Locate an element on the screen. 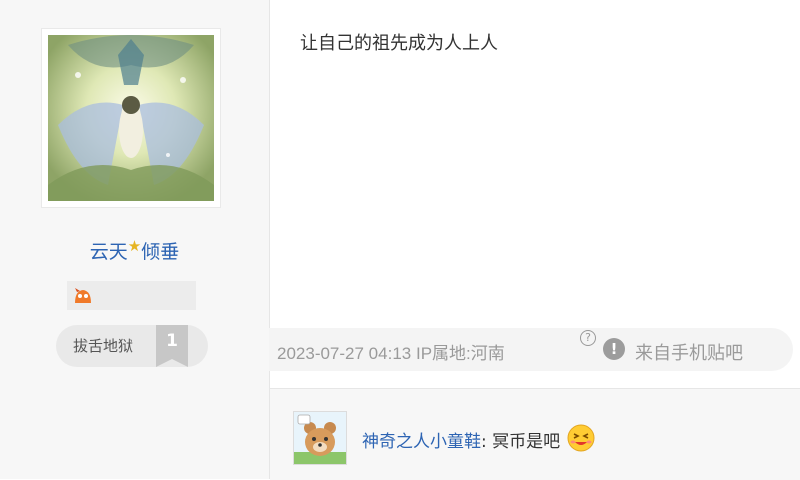  badge-icon is located at coordinates (83, 296).